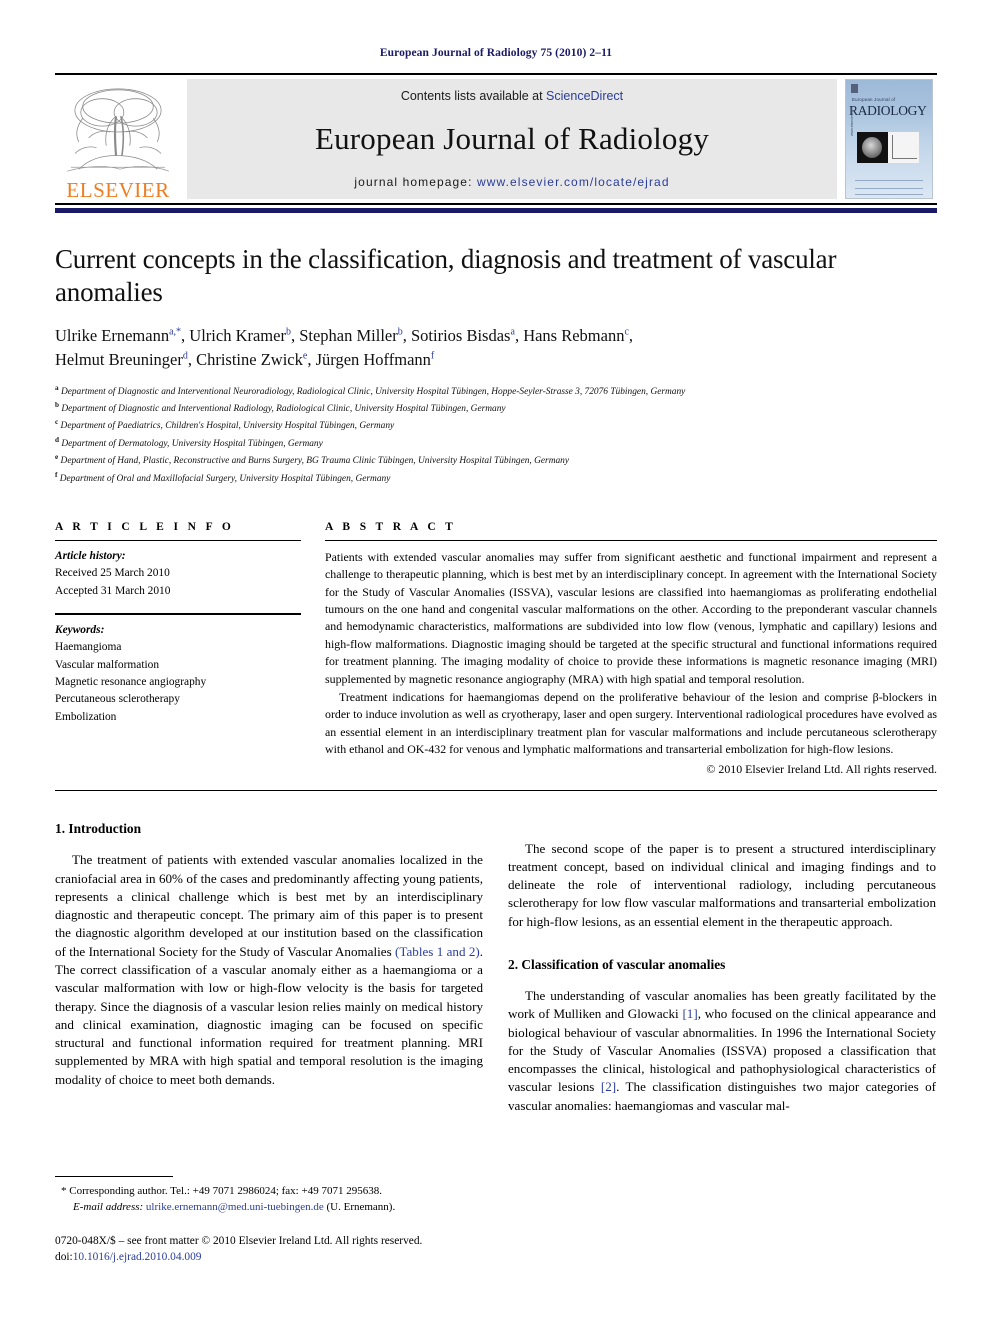 The image size is (992, 1323). I want to click on cover-journal-title: RADIOLOGY, so click(888, 110).